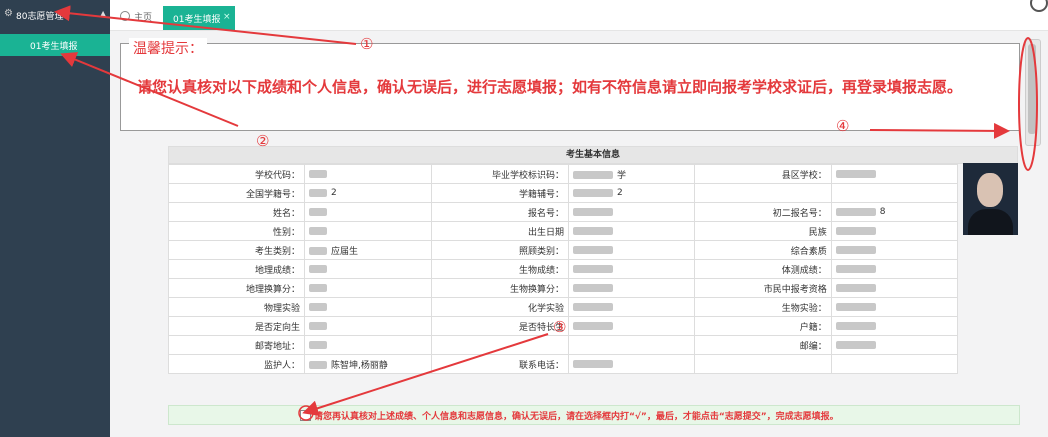 Image resolution: width=1048 pixels, height=437 pixels. I want to click on field-value: 学, so click(632, 174).